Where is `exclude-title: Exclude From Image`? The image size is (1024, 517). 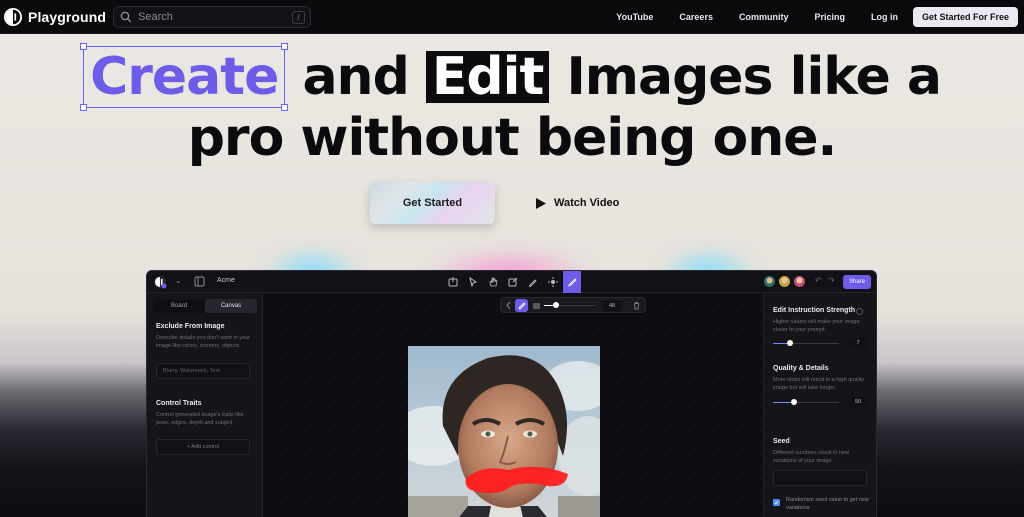 exclude-title: Exclude From Image is located at coordinates (190, 326).